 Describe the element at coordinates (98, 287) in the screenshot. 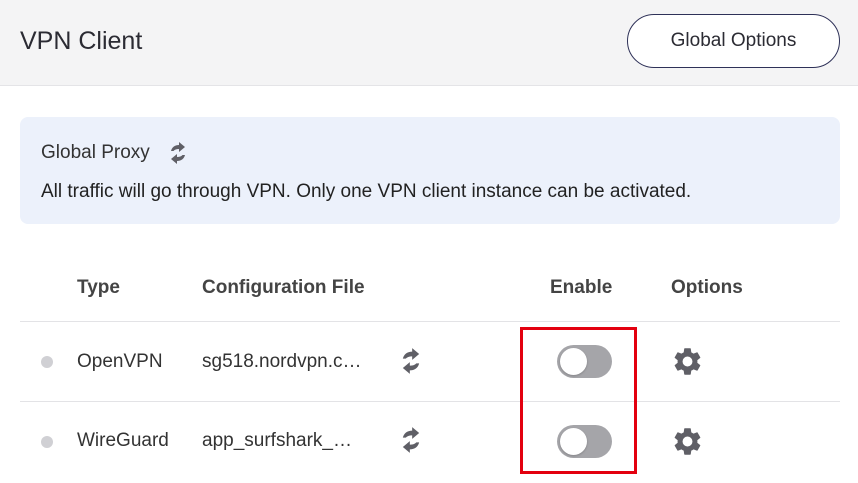

I see `column-header-type: Type` at that location.